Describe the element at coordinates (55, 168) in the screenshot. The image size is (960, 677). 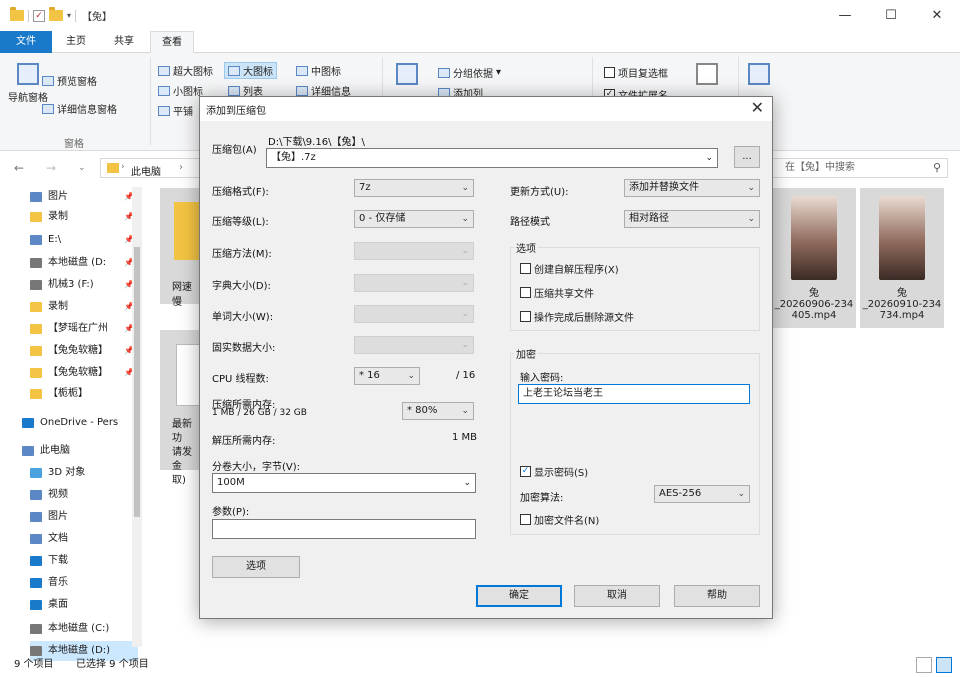
I see `forward-arrow-icon: →` at that location.